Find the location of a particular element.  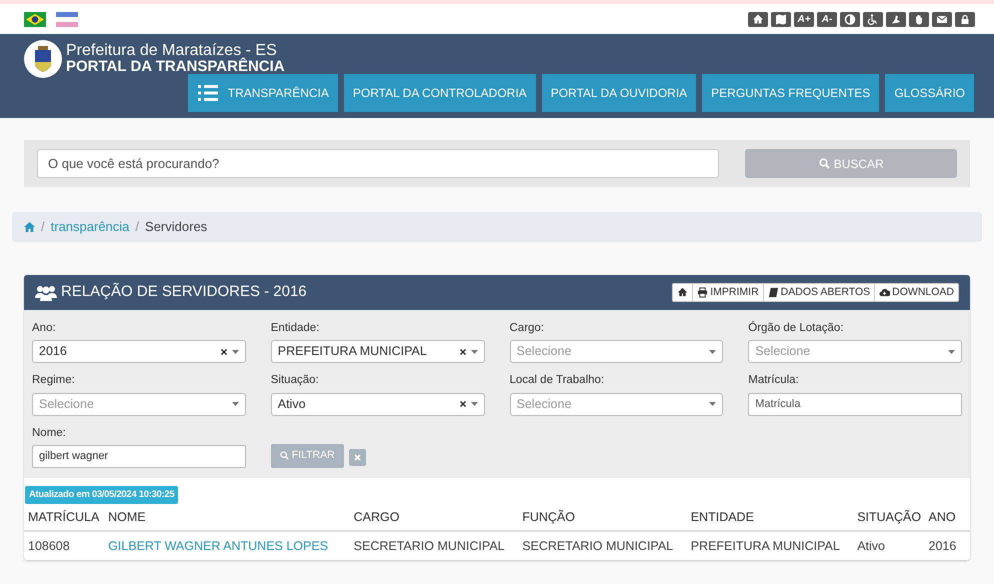

toolbar-button: DOWNLOAD is located at coordinates (916, 292).